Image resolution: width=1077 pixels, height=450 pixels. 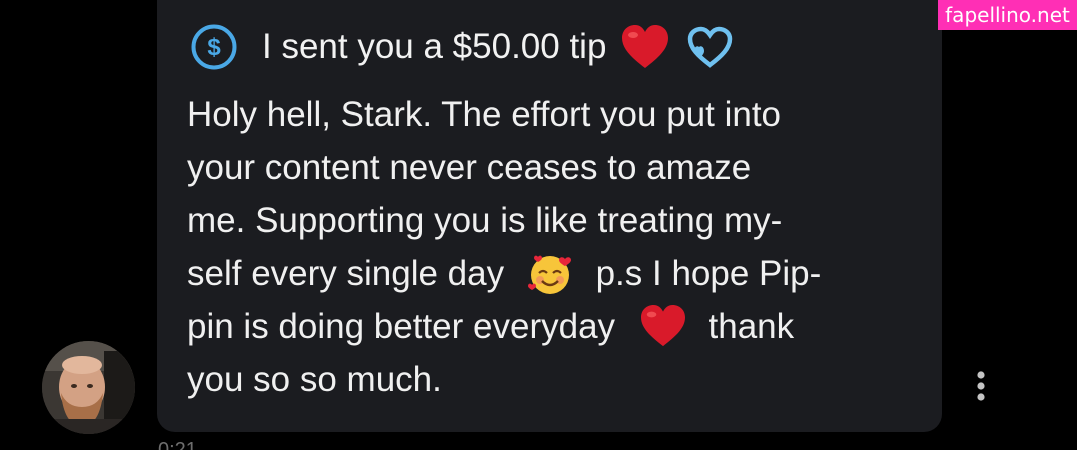 I want to click on message-line: your content never ceases to amaze, so click(x=469, y=167).